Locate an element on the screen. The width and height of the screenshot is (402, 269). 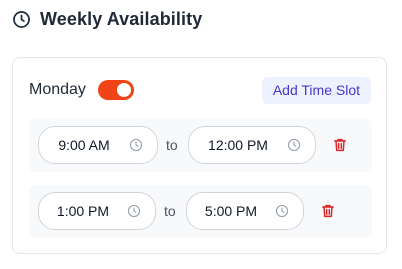
end-time-input: 5:00 PM is located at coordinates (245, 211).